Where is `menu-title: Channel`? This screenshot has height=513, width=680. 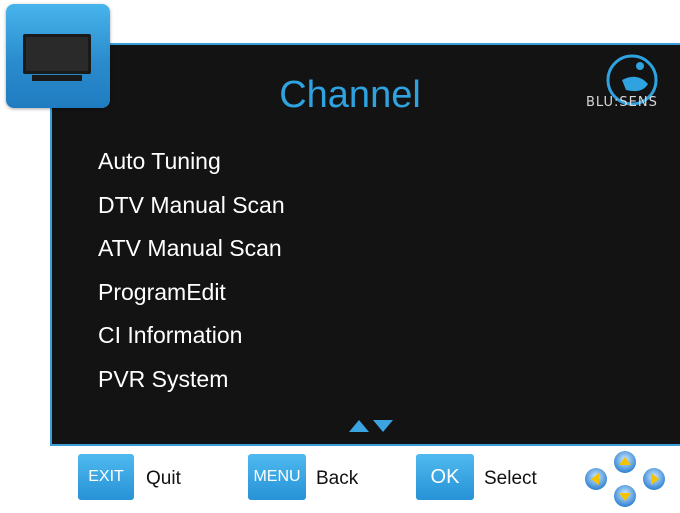
menu-title: Channel is located at coordinates (350, 95).